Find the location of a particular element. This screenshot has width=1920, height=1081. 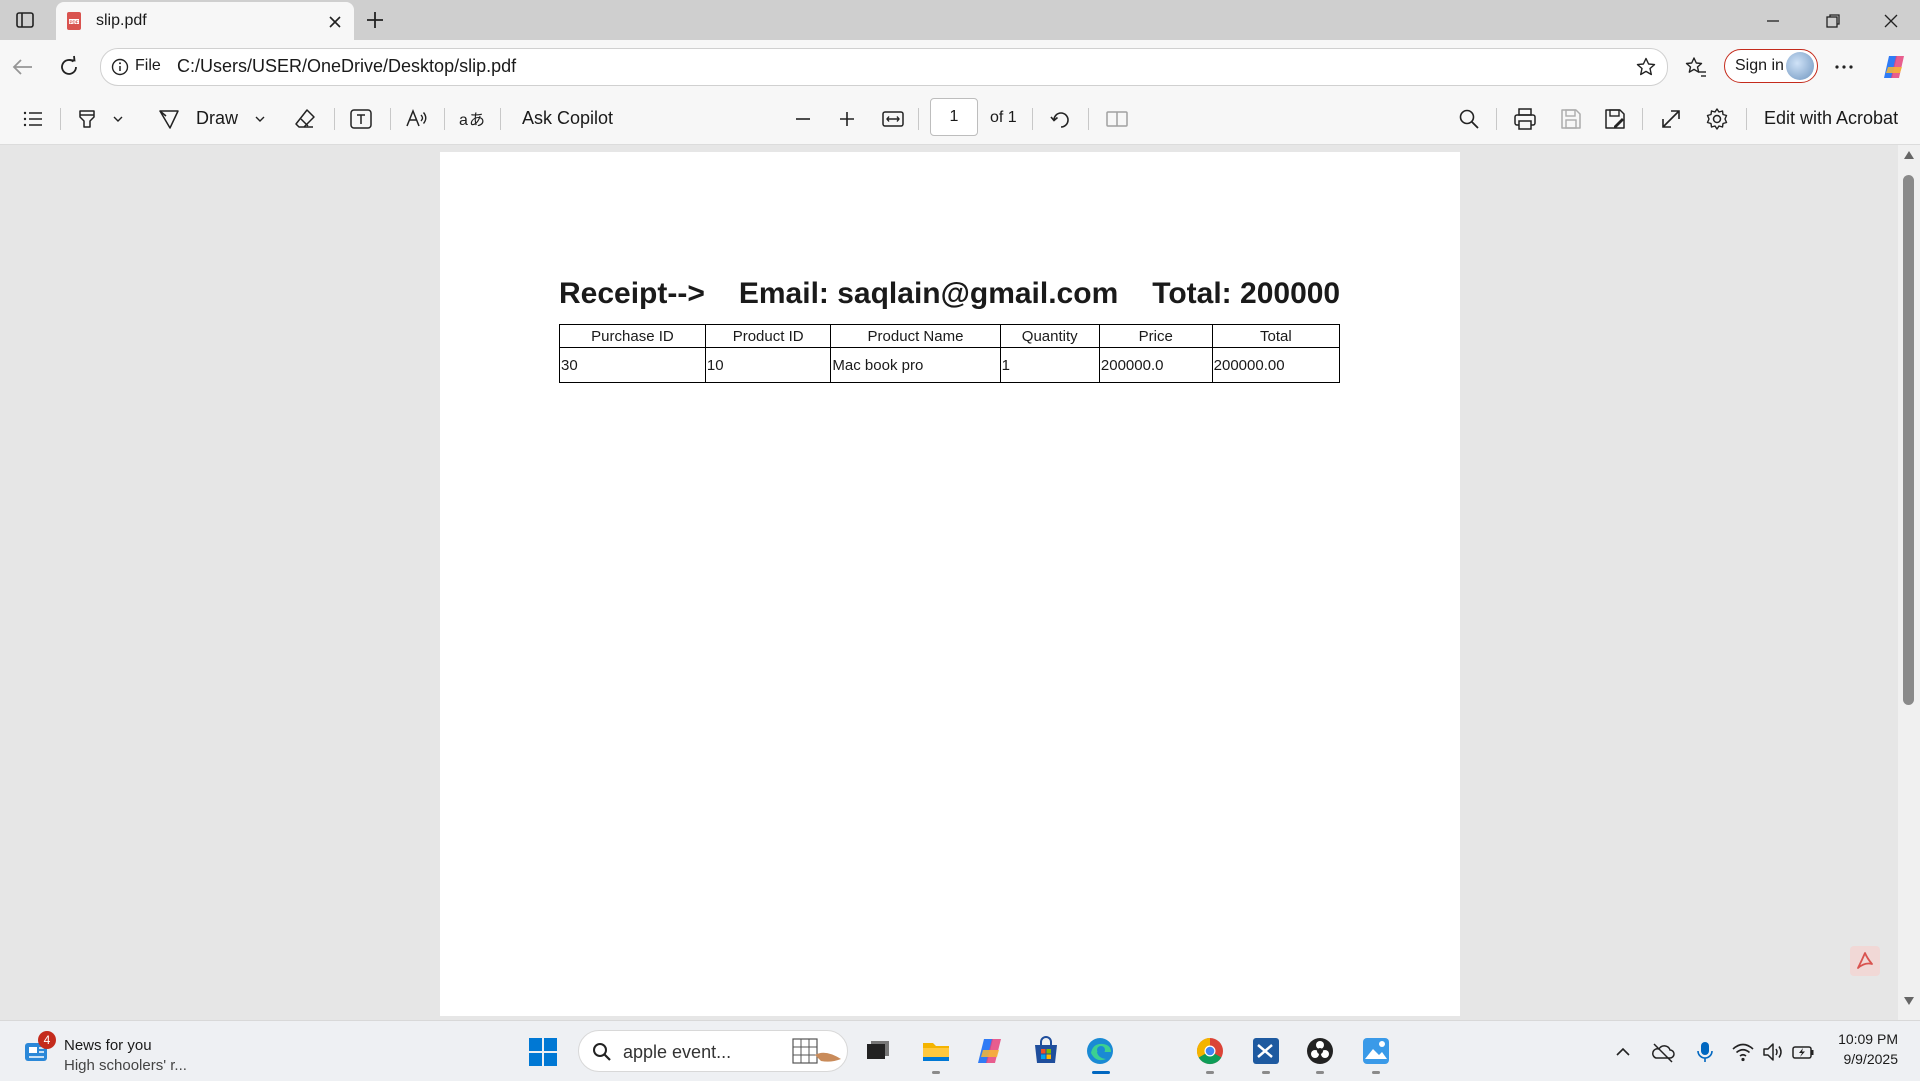

notification-badge: 4 is located at coordinates (47, 1040).